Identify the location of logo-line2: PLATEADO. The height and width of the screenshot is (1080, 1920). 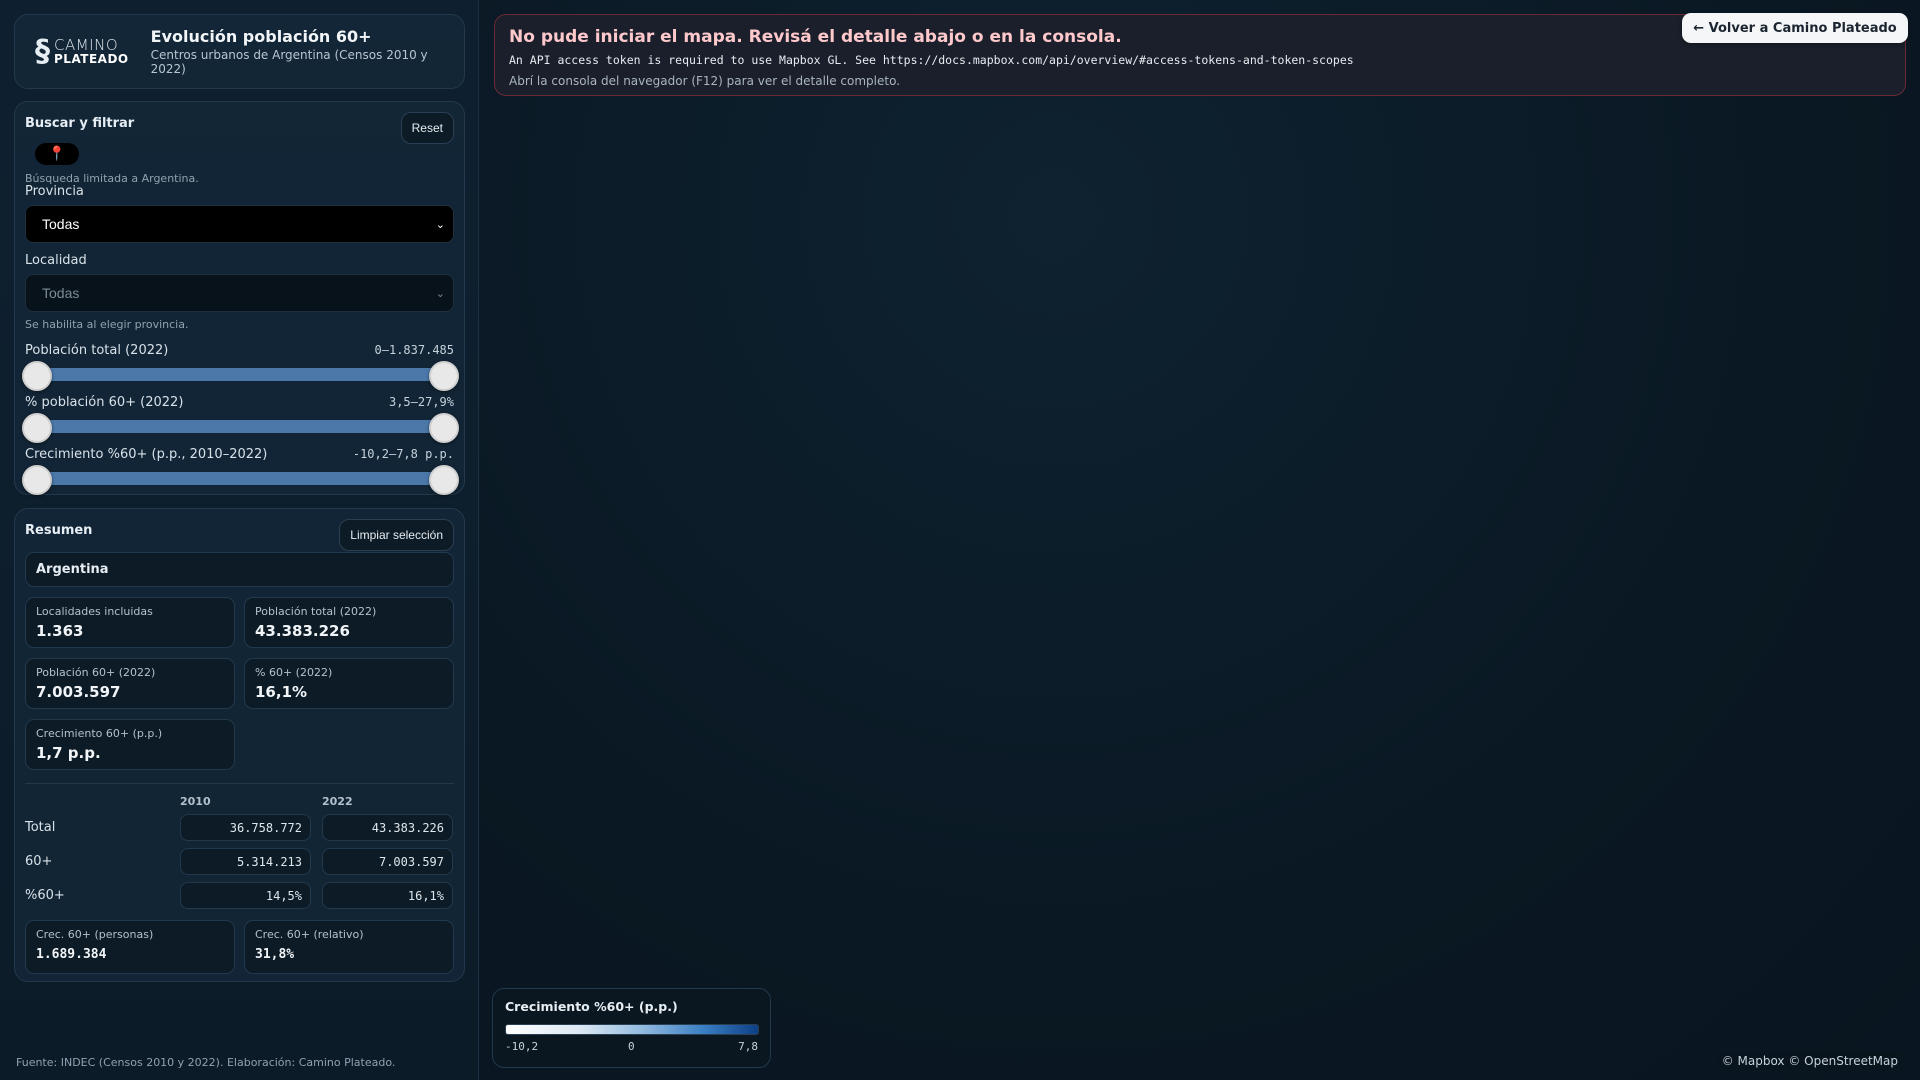
(91, 59).